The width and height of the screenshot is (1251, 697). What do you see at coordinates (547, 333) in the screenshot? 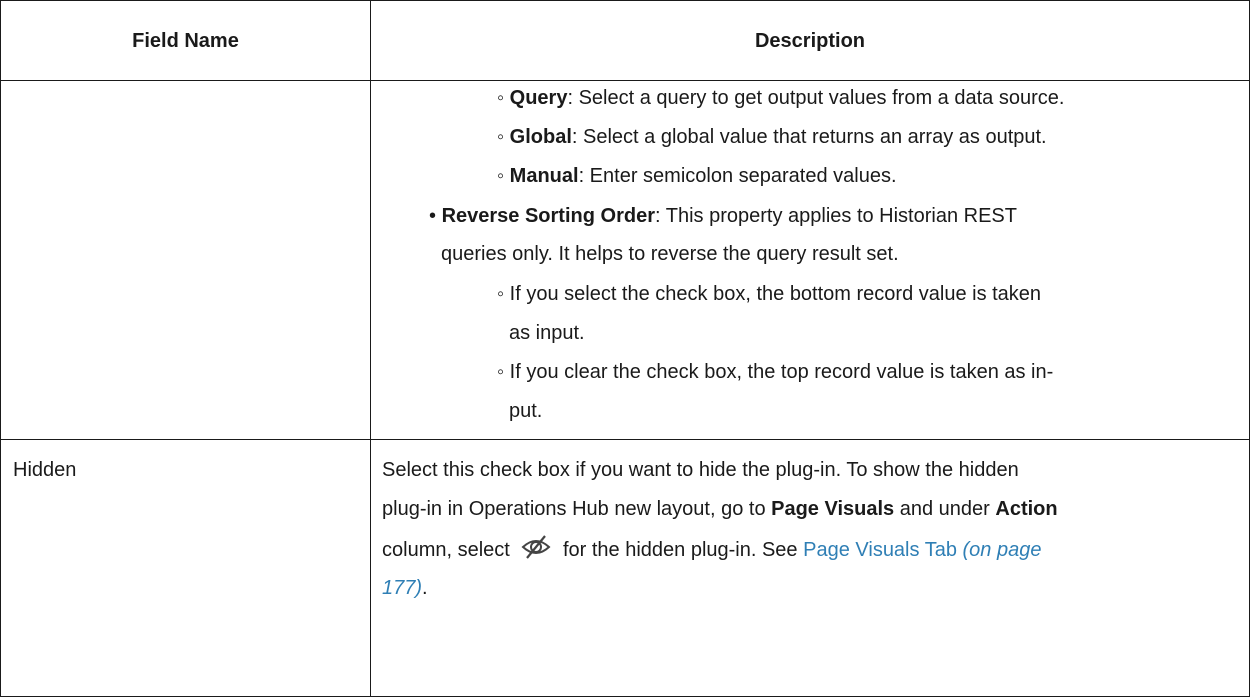
I see `text-line: as input.` at bounding box center [547, 333].